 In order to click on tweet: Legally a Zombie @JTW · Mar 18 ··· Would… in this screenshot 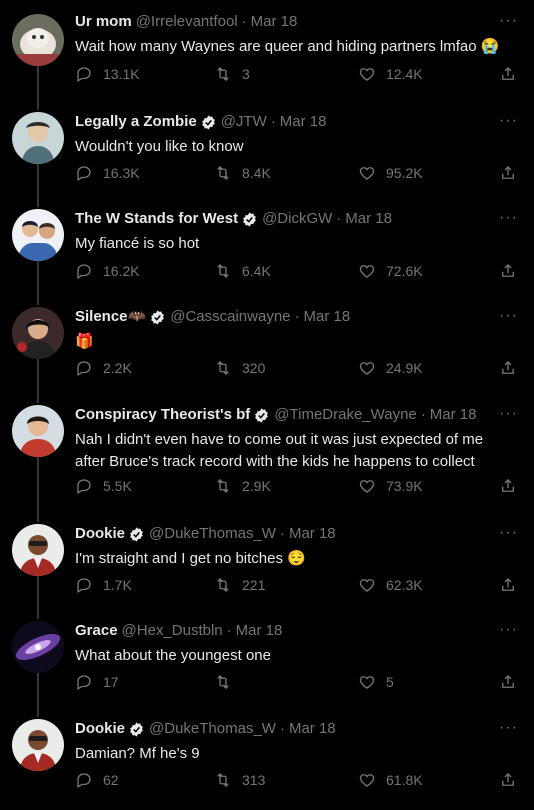, I will do `click(267, 157)`.